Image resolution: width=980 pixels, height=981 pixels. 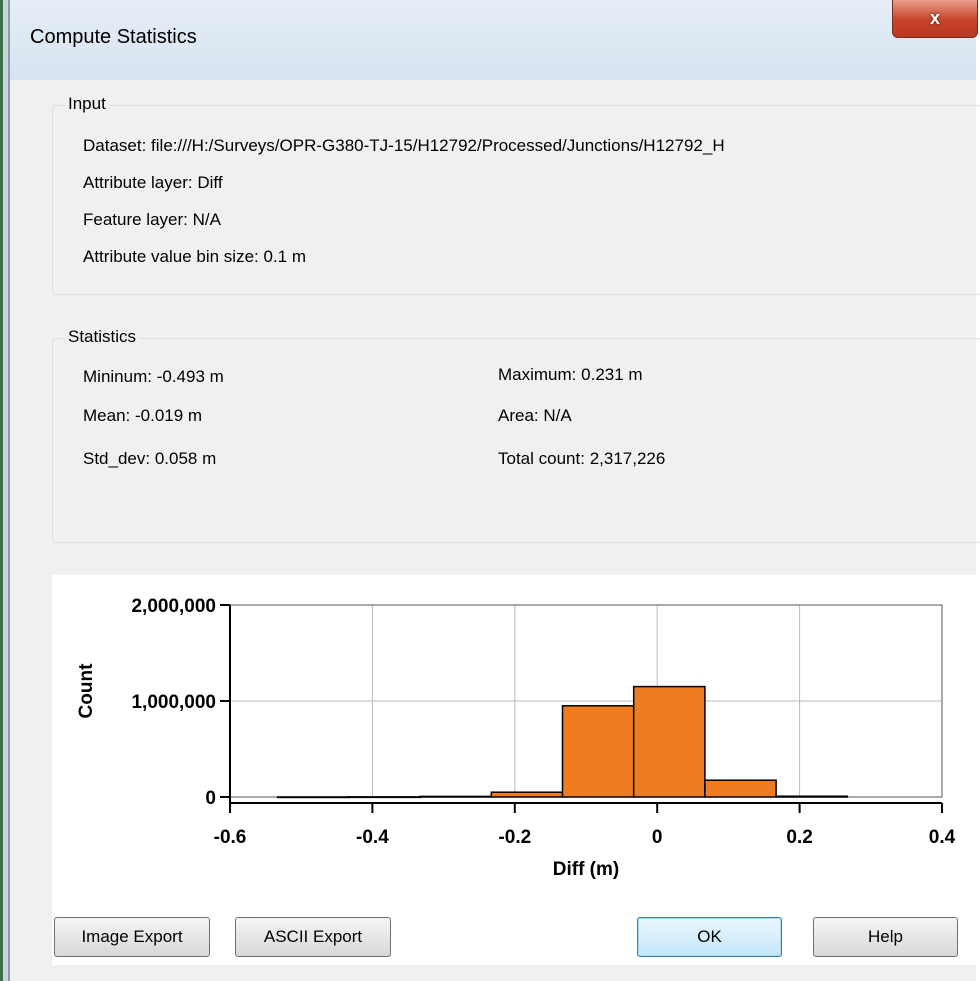 I want to click on area-row: Area: N/A, so click(x=535, y=416).